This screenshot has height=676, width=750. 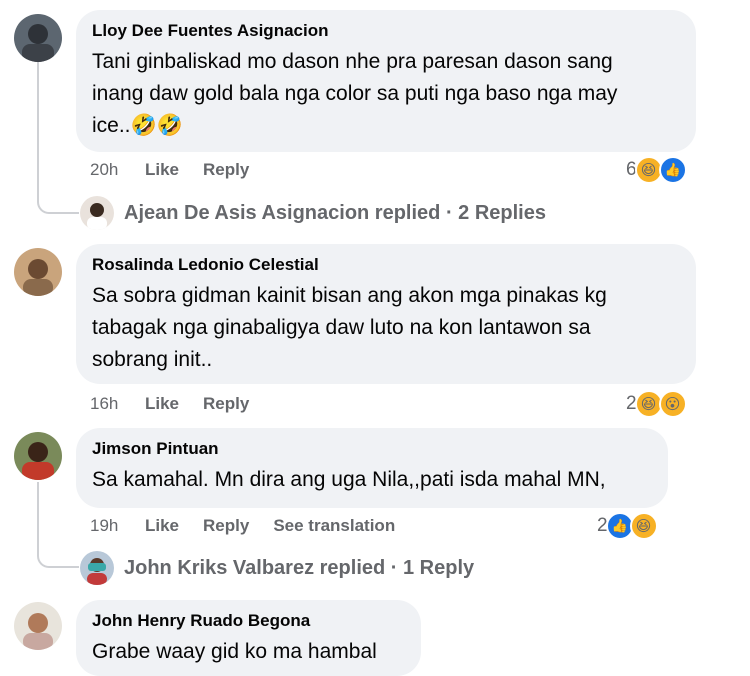 What do you see at coordinates (234, 651) in the screenshot?
I see `comment-text: Grabe waay gid ko ma hambal` at bounding box center [234, 651].